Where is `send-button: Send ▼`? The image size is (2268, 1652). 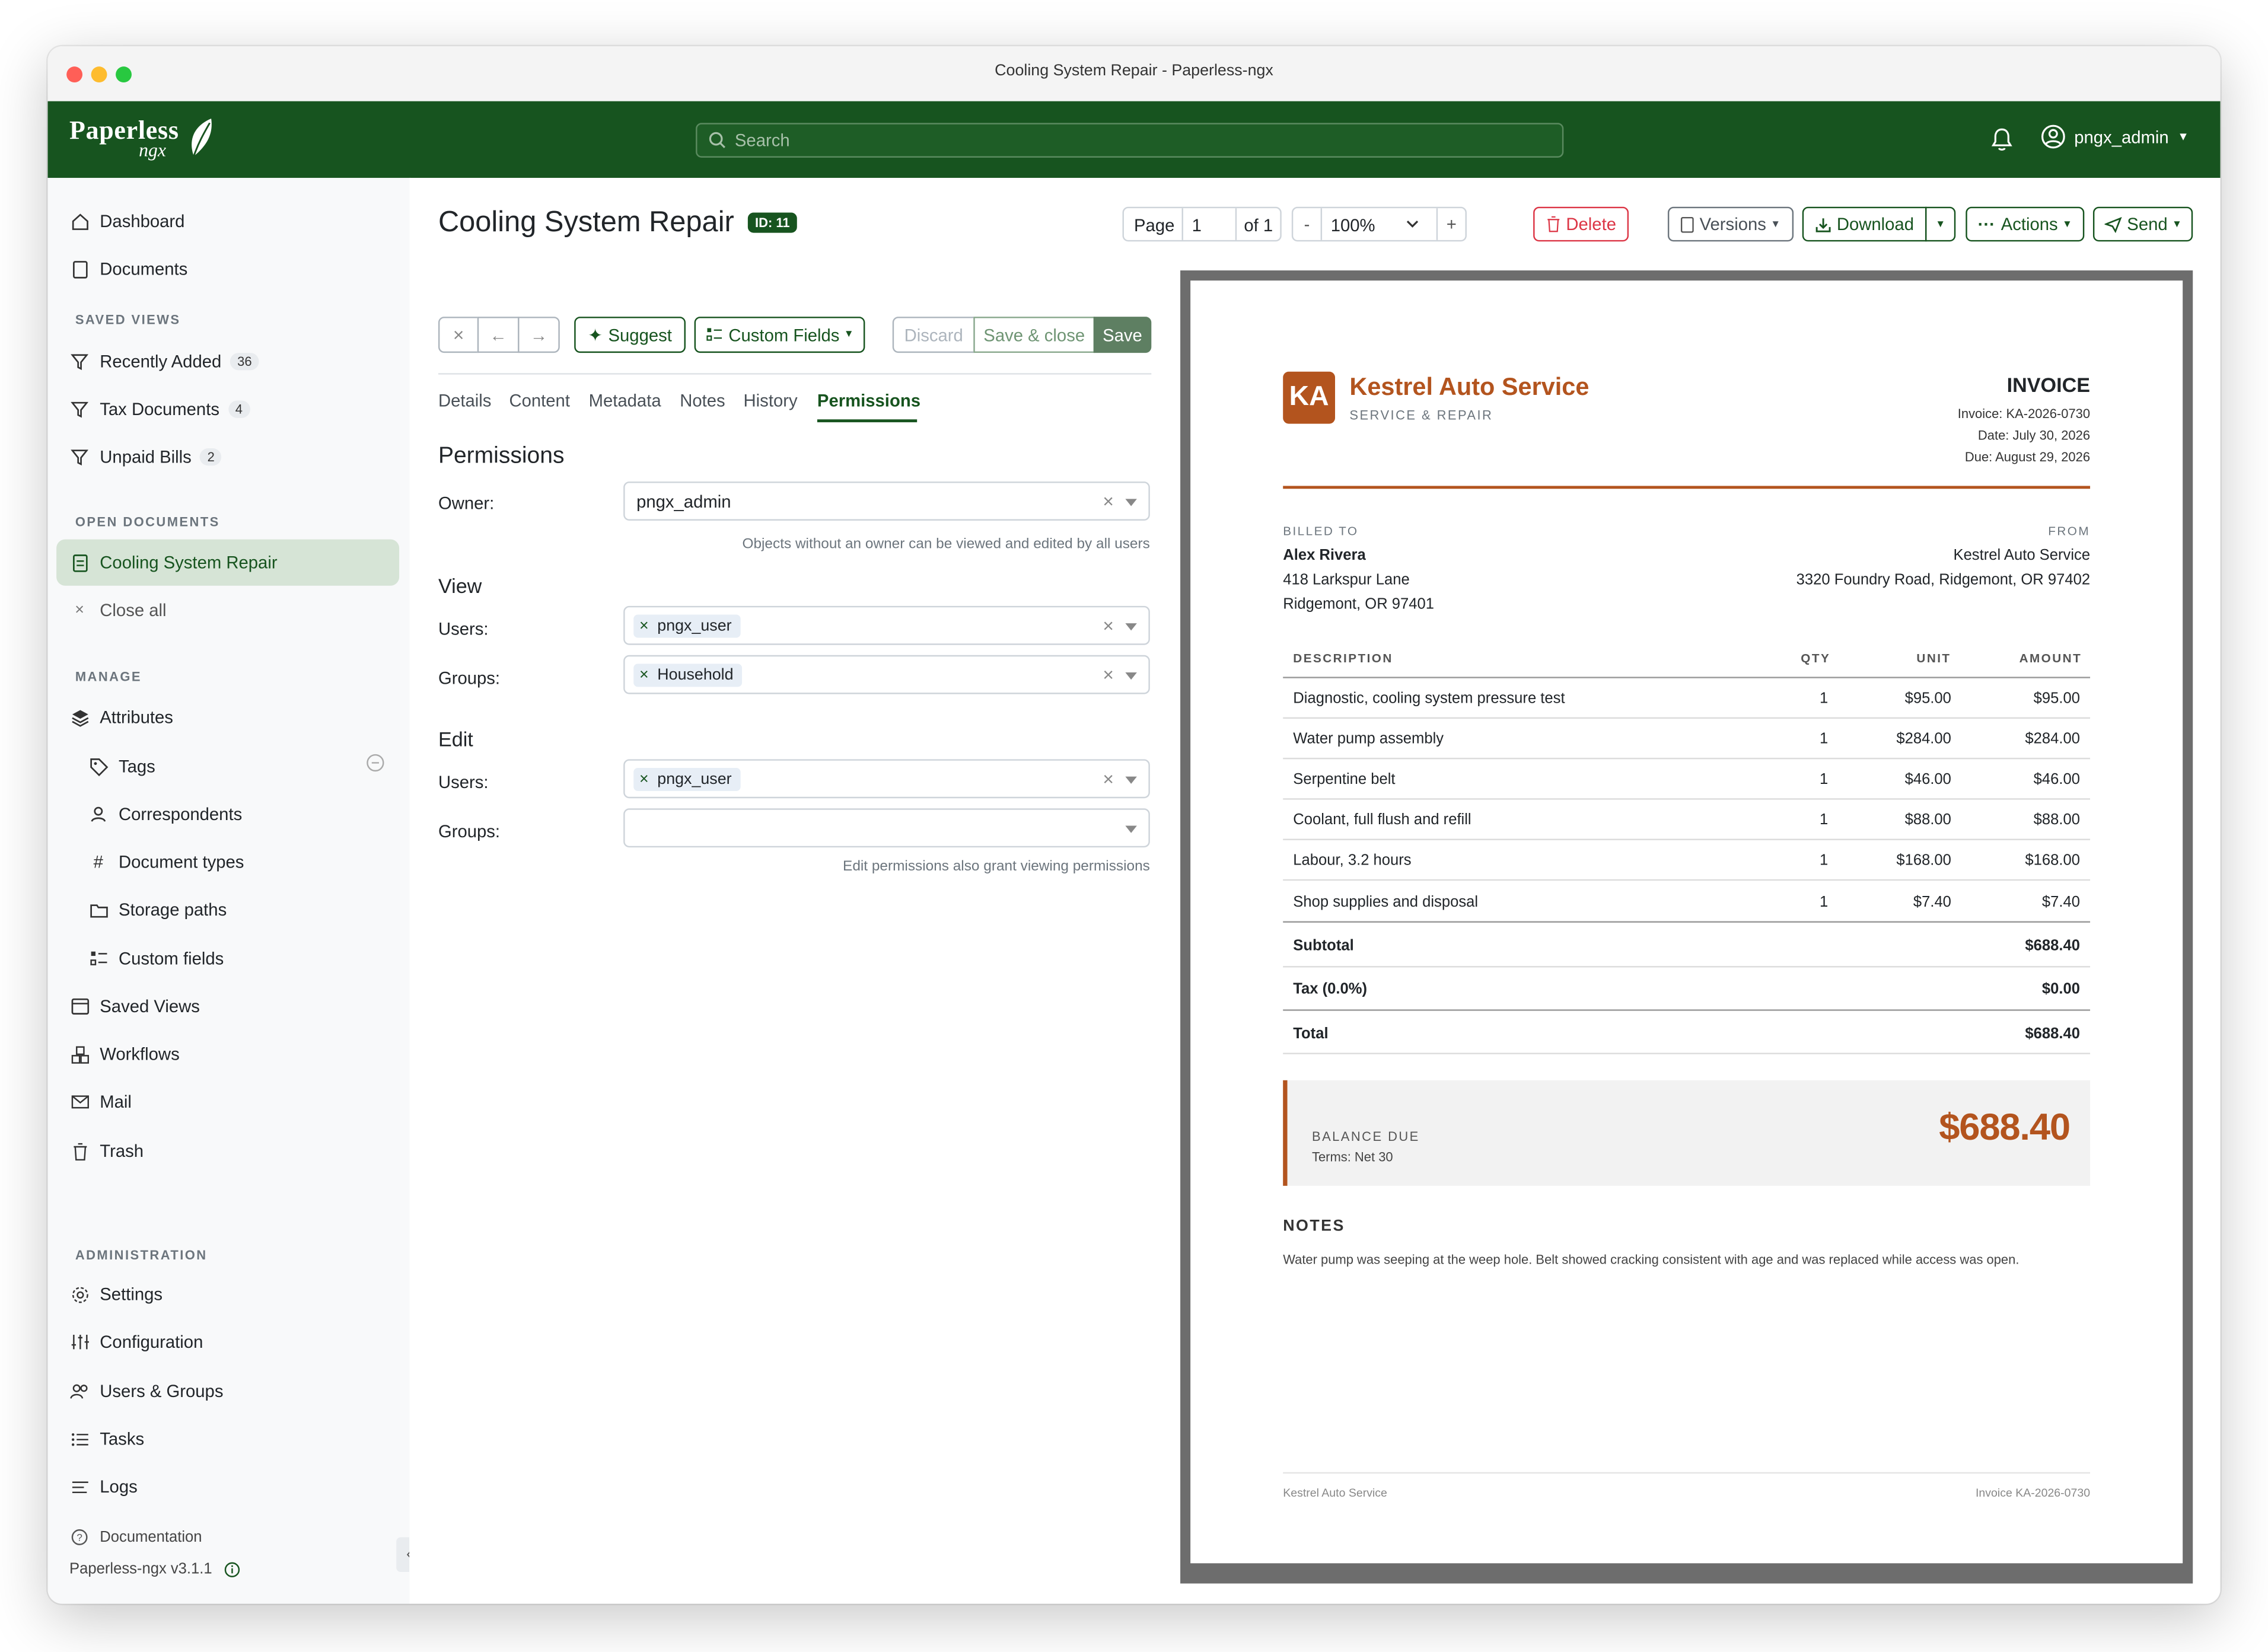
send-button: Send ▼ is located at coordinates (2142, 224).